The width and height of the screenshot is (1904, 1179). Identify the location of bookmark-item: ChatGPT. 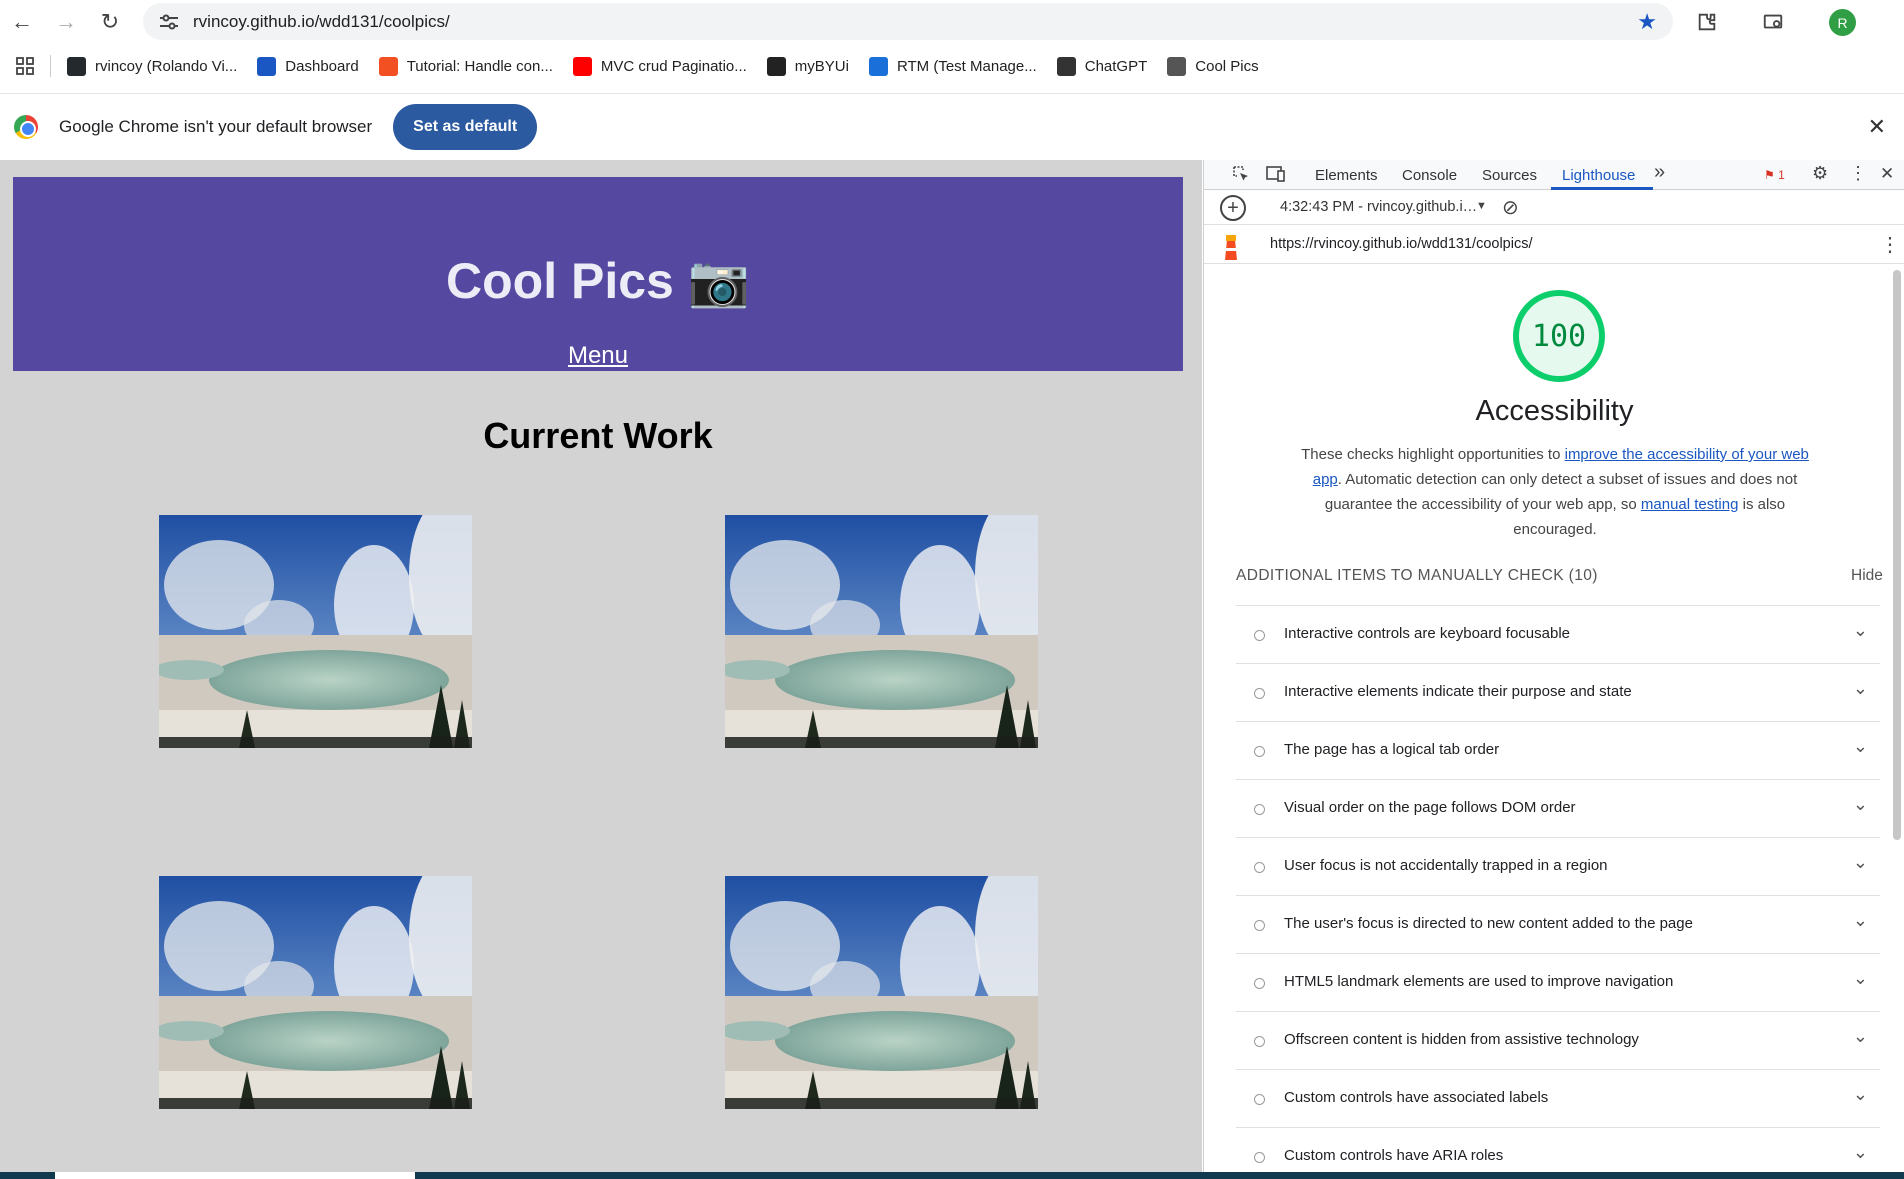
(1101, 66).